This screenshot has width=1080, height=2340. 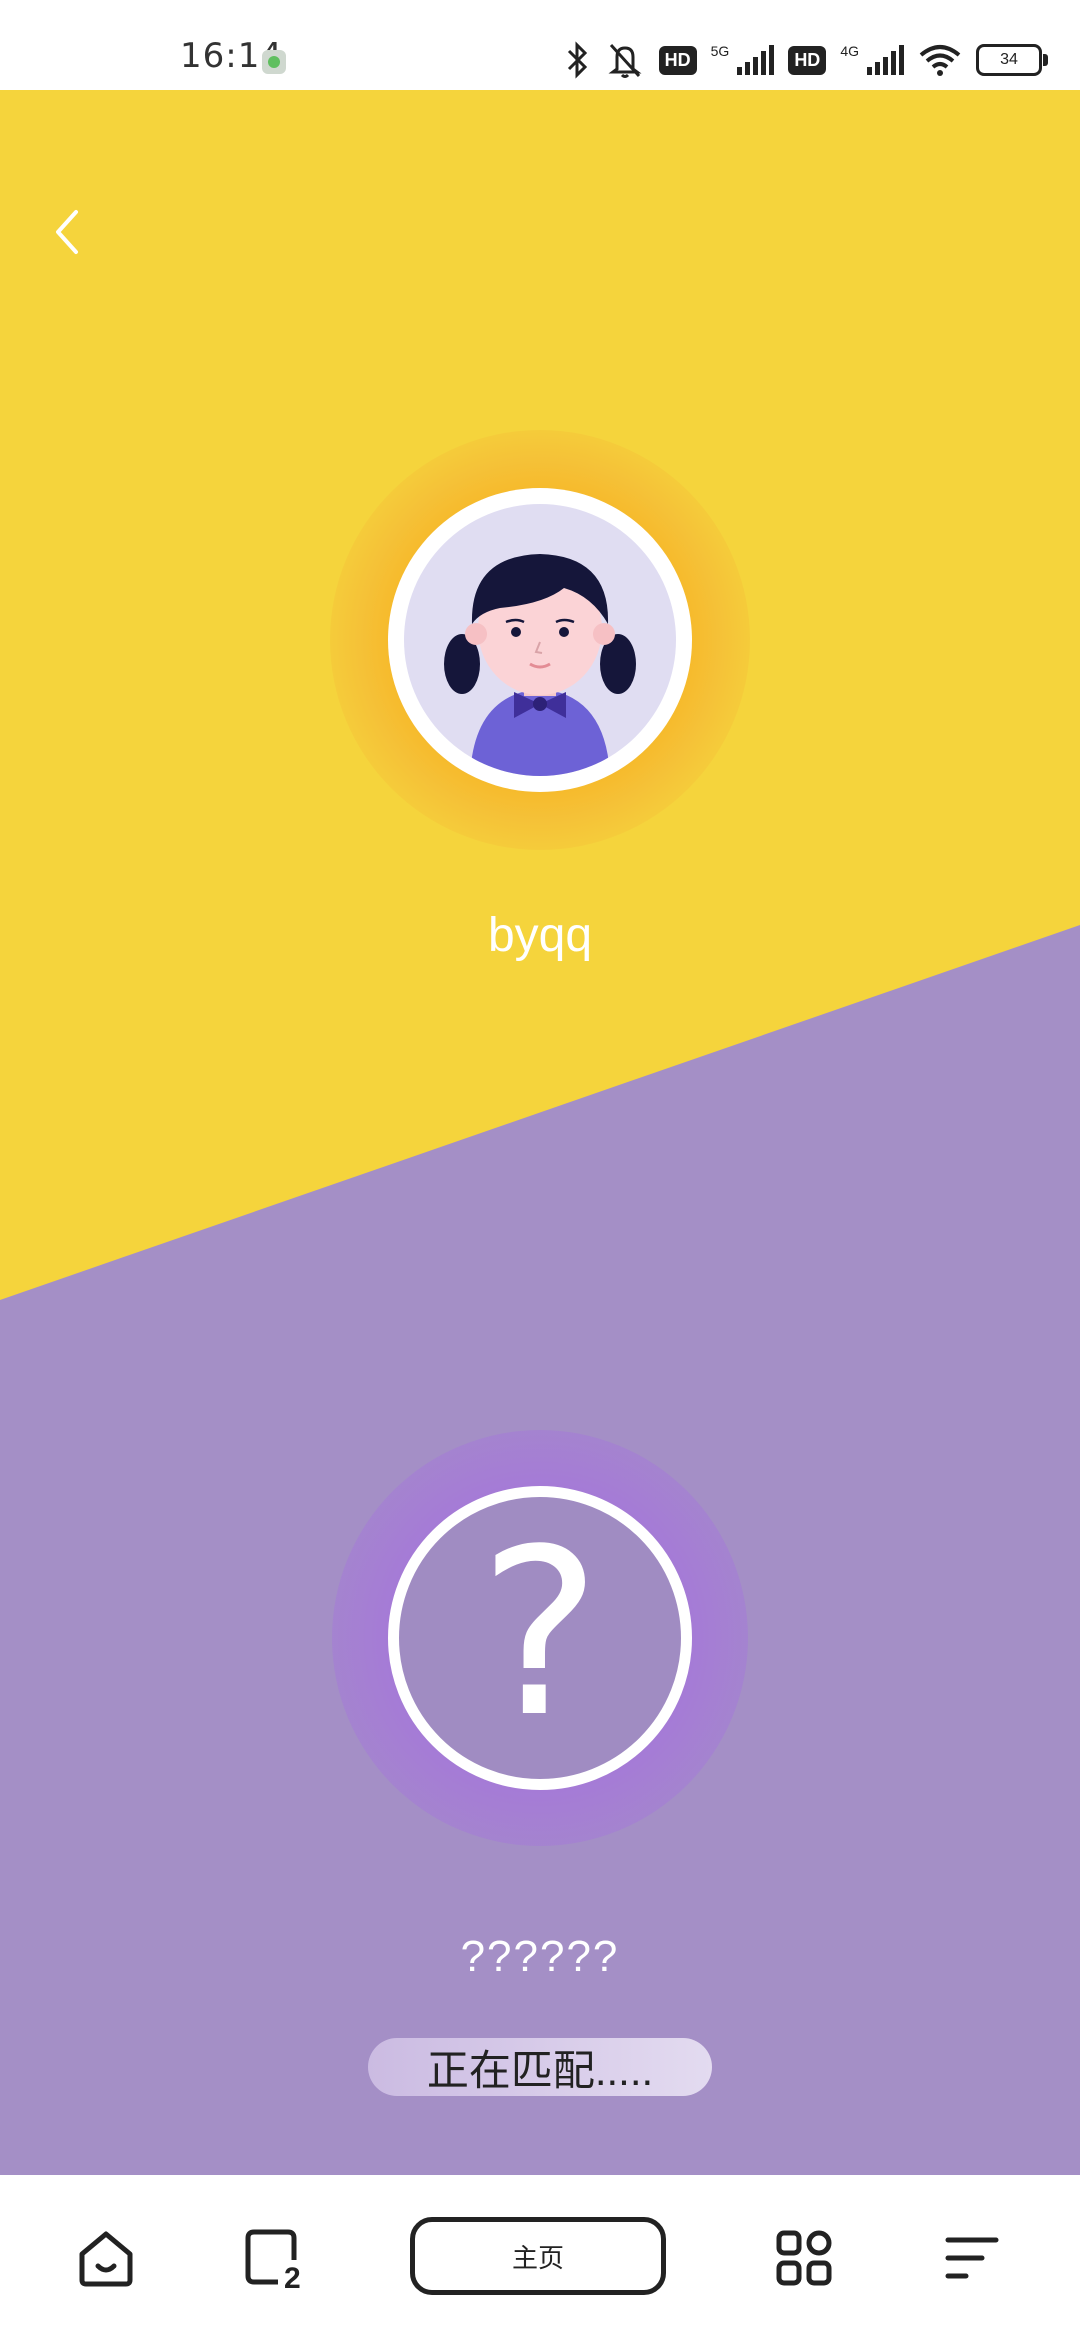 What do you see at coordinates (540, 45) in the screenshot?
I see `status-bar: 16:14 HD 5G HD 4G 34` at bounding box center [540, 45].